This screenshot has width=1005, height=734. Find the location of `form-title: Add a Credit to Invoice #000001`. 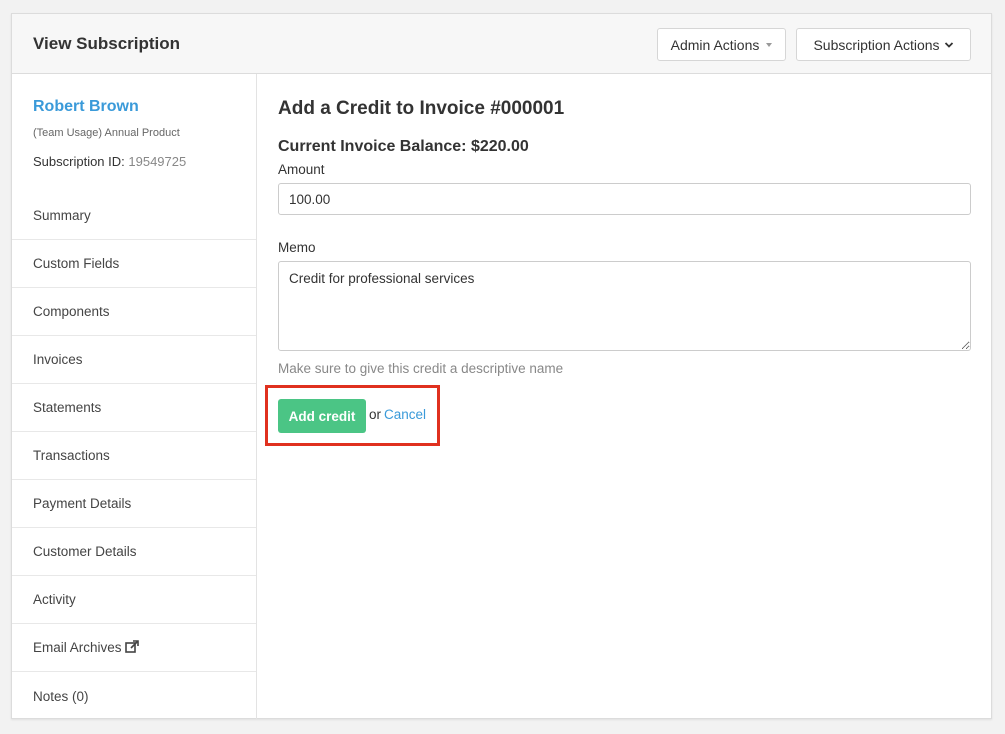

form-title: Add a Credit to Invoice #000001 is located at coordinates (421, 108).